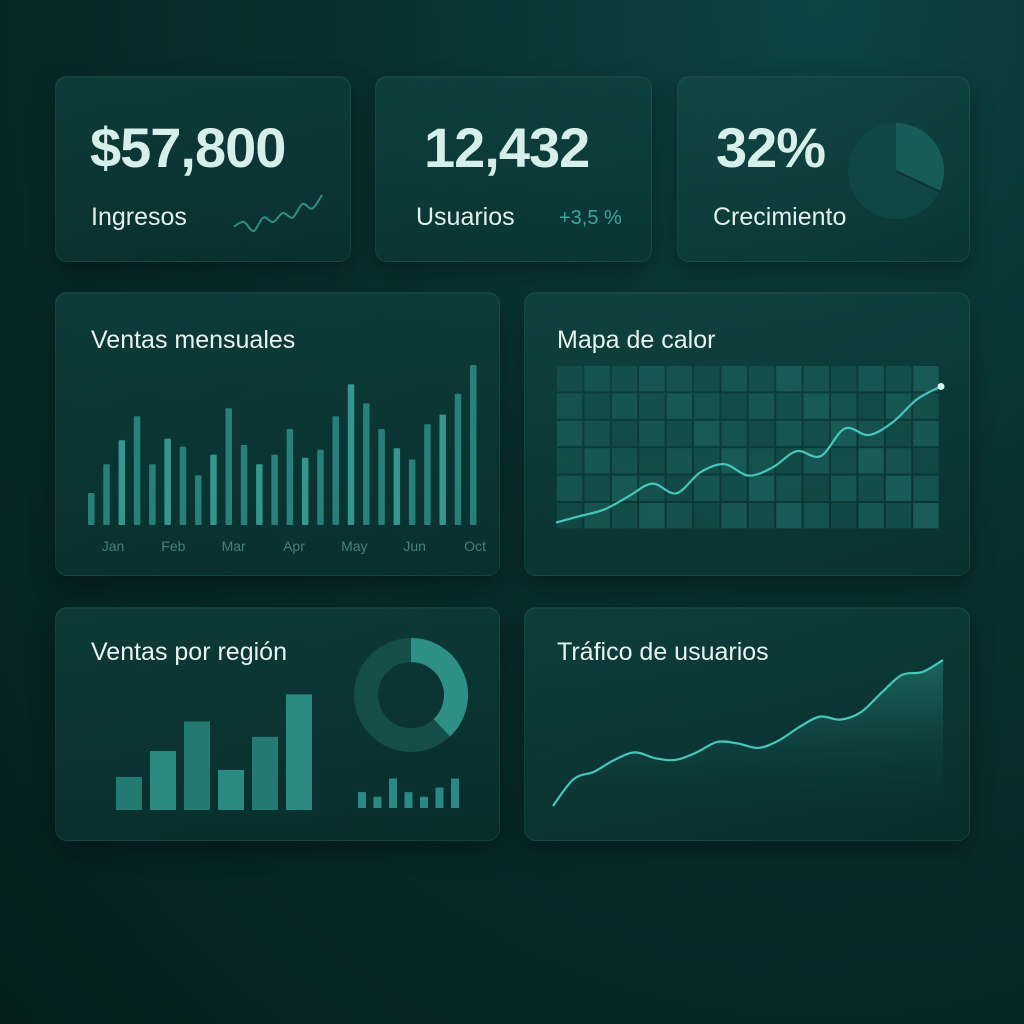 This screenshot has width=1024, height=1024. What do you see at coordinates (411, 695) in the screenshot?
I see `region-donut-chart` at bounding box center [411, 695].